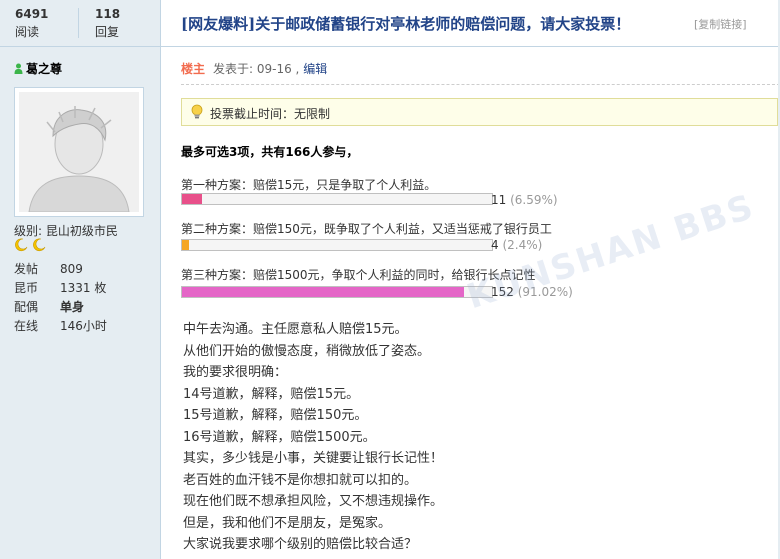 This screenshot has height=559, width=780. What do you see at coordinates (295, 329) in the screenshot?
I see `content-line: 中午去沟通。主任愿意私人赔偿15元。` at bounding box center [295, 329].